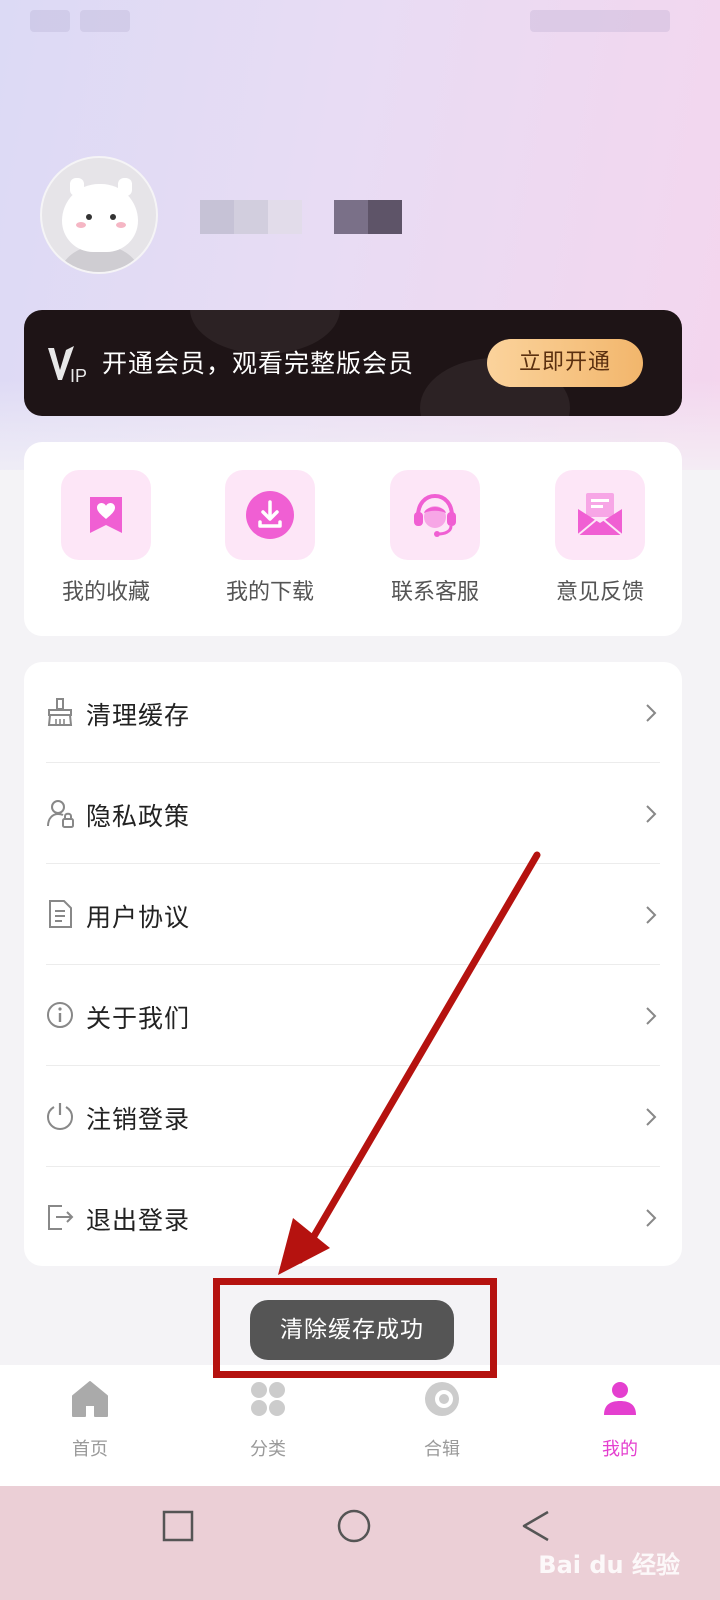 The width and height of the screenshot is (720, 1600). Describe the element at coordinates (442, 1420) in the screenshot. I see `tab-collection: 合辑` at that location.